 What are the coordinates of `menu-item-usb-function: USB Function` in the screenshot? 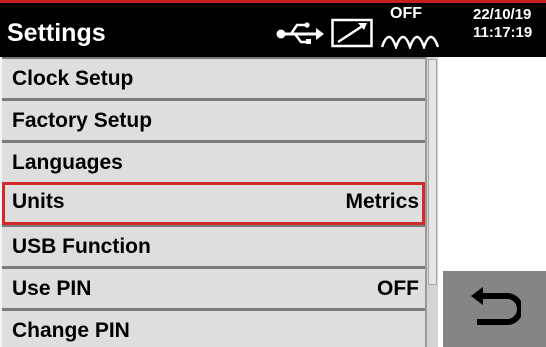 It's located at (213, 246).